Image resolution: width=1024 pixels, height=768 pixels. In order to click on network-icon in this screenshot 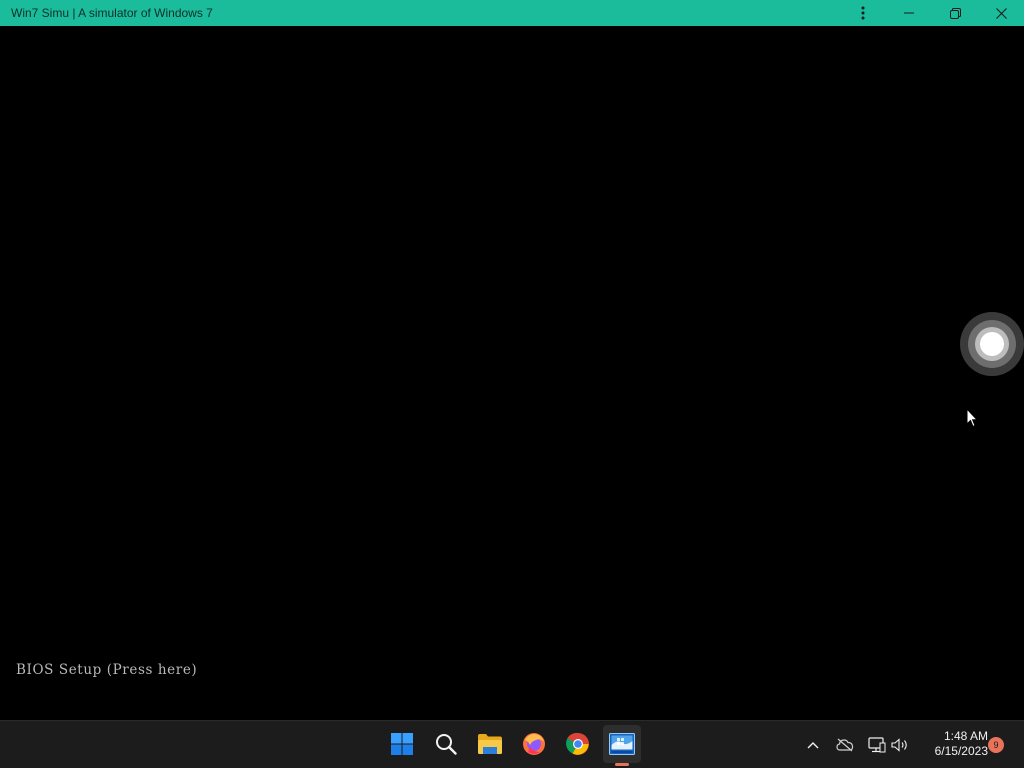, I will do `click(877, 745)`.